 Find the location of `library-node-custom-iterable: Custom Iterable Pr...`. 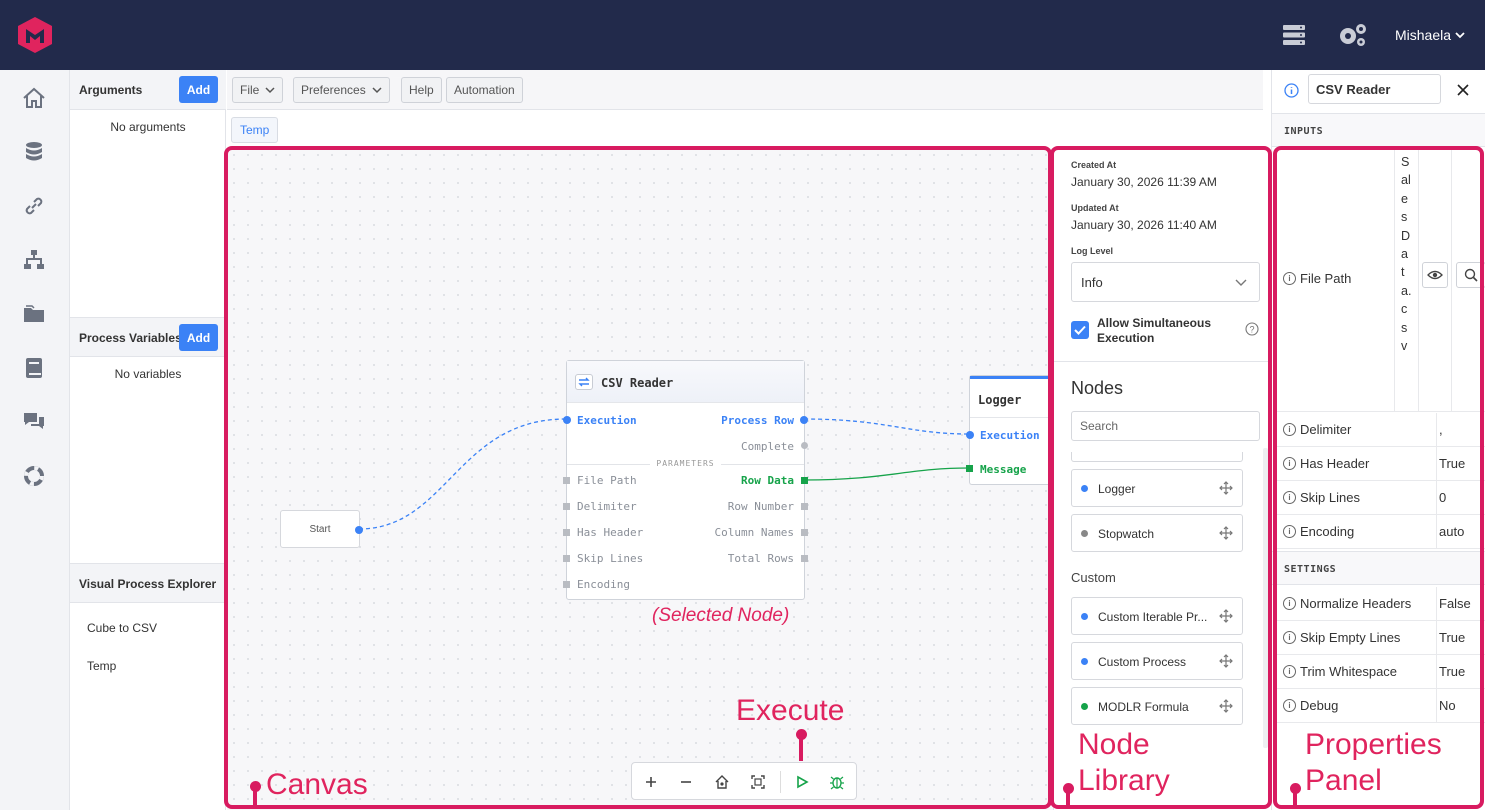

library-node-custom-iterable: Custom Iterable Pr... is located at coordinates (1157, 616).